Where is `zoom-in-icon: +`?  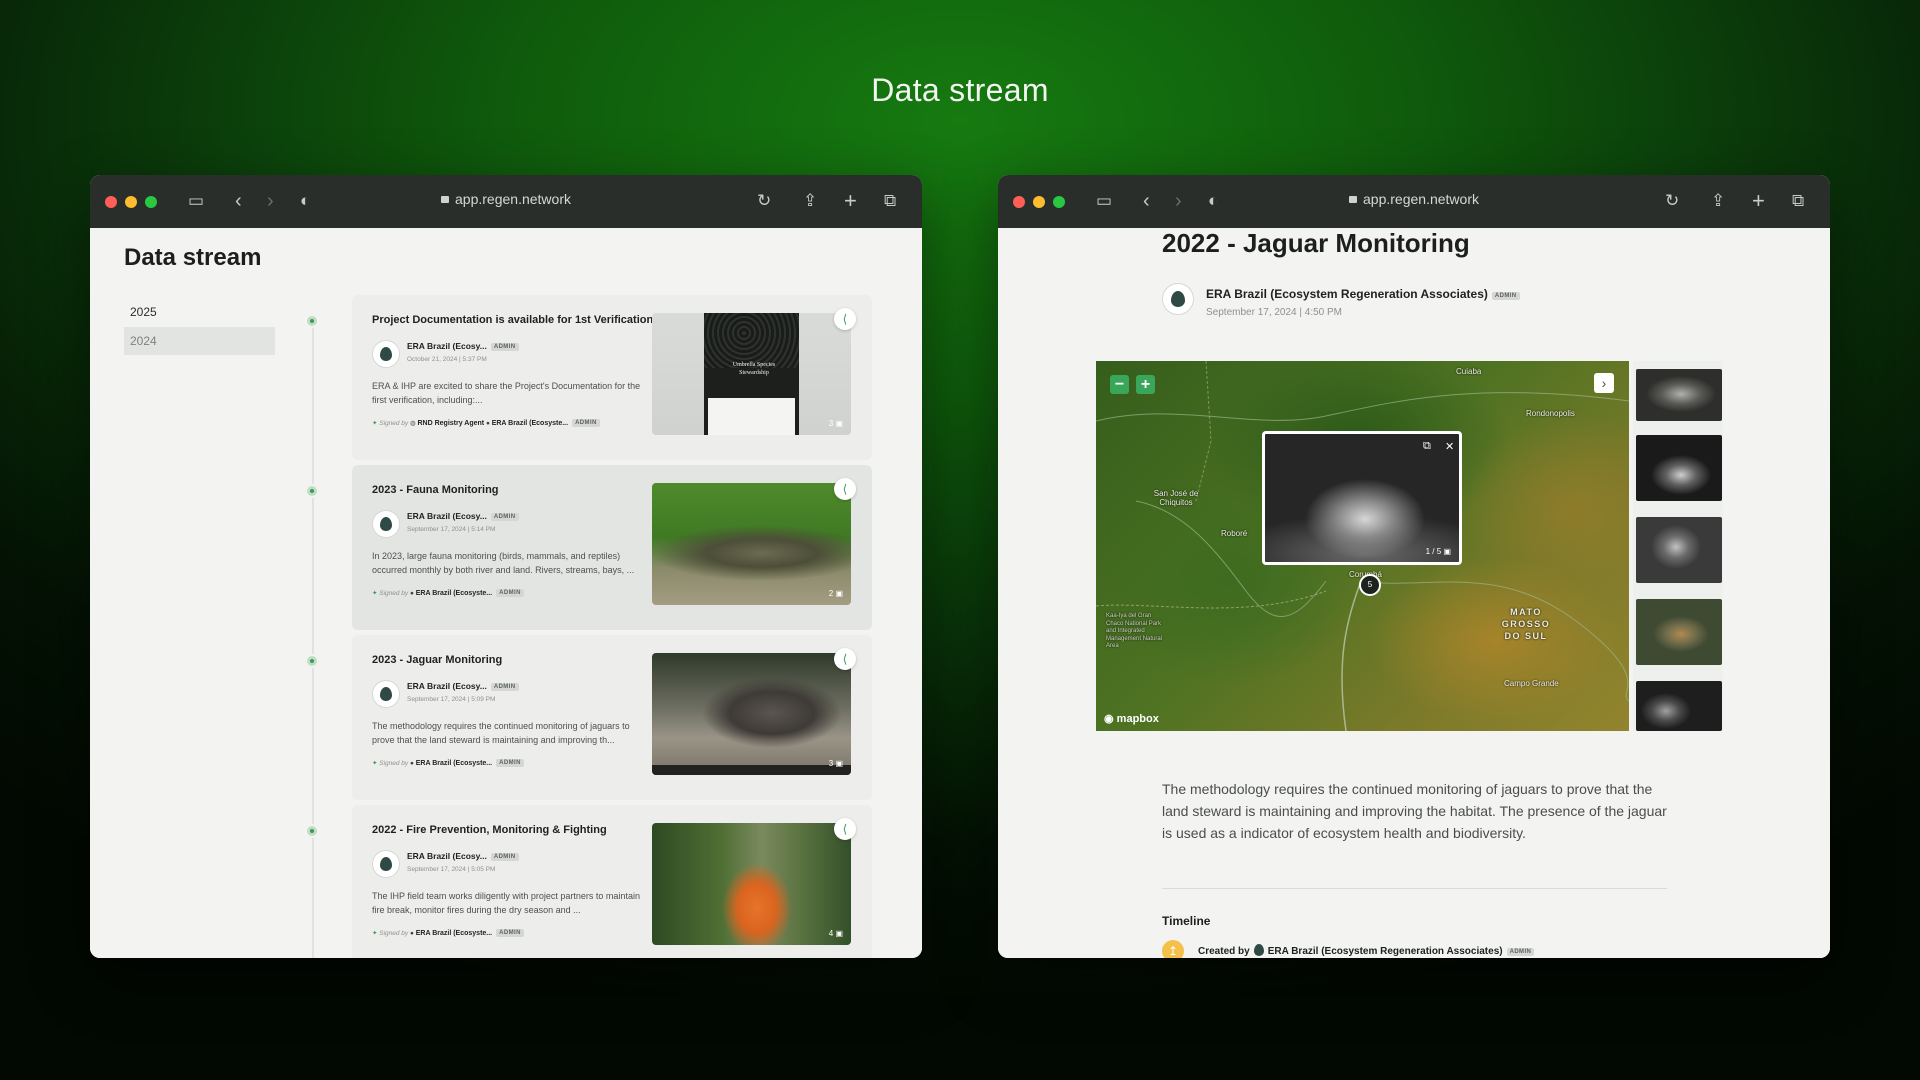 zoom-in-icon: + is located at coordinates (1145, 384).